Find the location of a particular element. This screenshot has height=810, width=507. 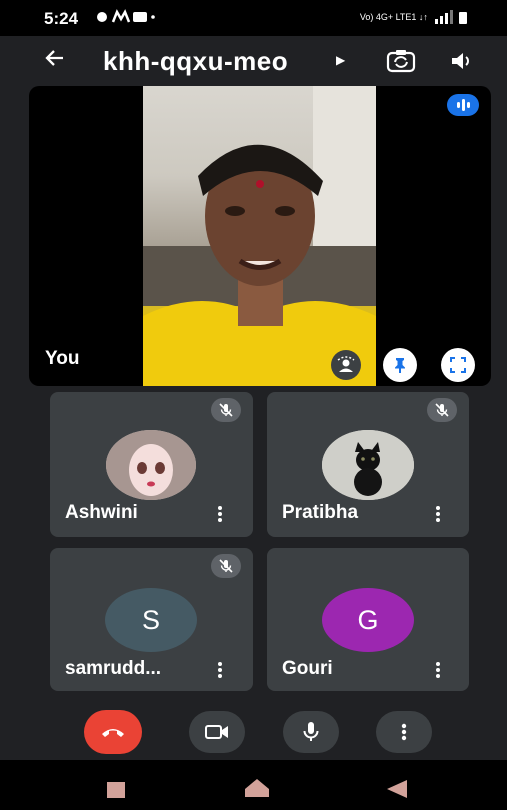

mic-icon is located at coordinates (311, 731).